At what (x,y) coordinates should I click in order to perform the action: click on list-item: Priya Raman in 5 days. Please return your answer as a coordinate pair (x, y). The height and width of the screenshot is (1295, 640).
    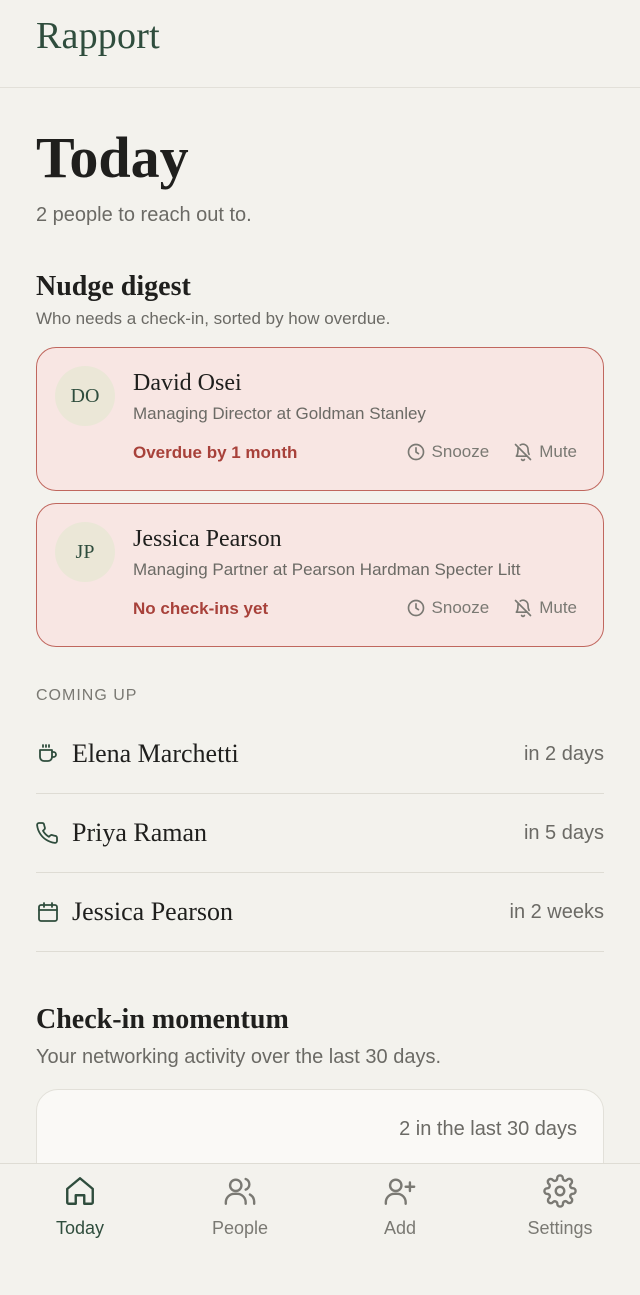
    Looking at the image, I should click on (320, 833).